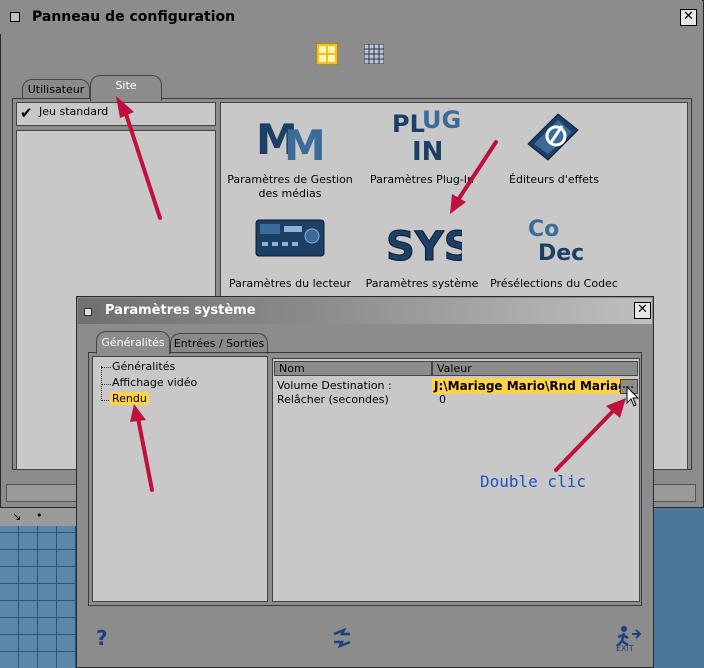 This screenshot has height=668, width=704. What do you see at coordinates (543, 229) in the screenshot?
I see `svg-text: Co` at bounding box center [543, 229].